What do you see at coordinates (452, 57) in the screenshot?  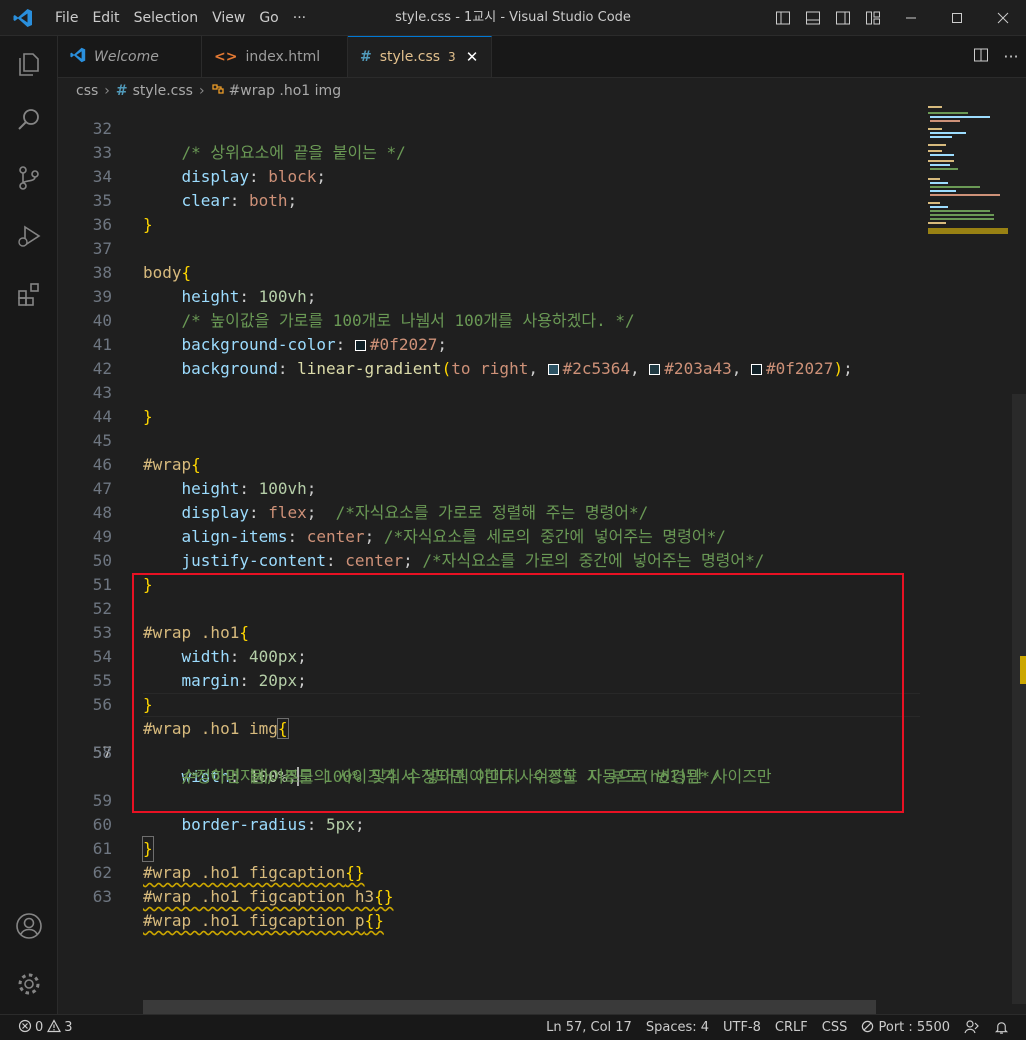 I see `problems-count-badge: 3` at bounding box center [452, 57].